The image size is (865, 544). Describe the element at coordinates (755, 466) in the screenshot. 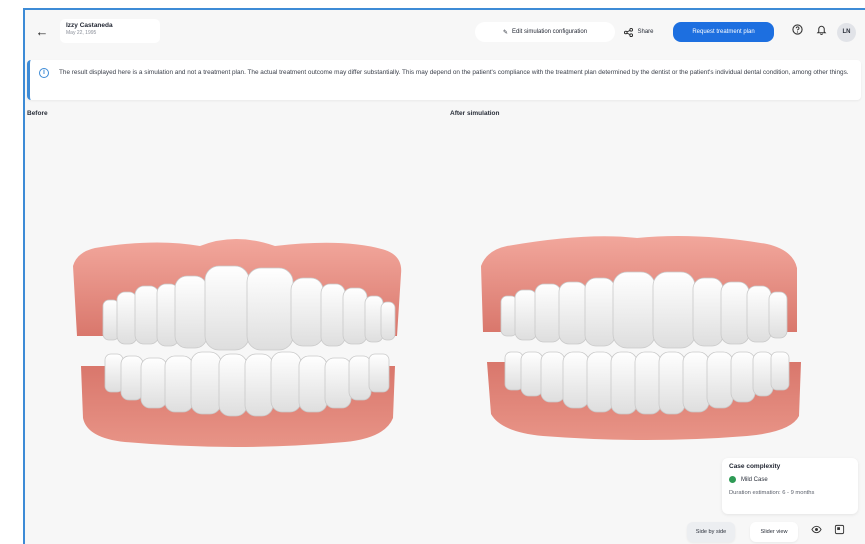

I see `case-complexity-title: Case complexity` at that location.